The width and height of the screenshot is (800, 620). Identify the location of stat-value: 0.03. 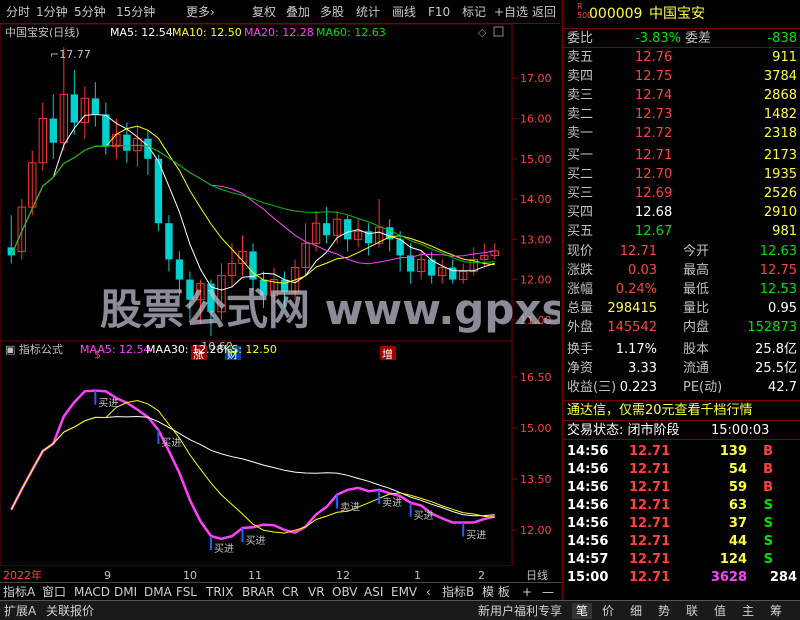
(642, 270).